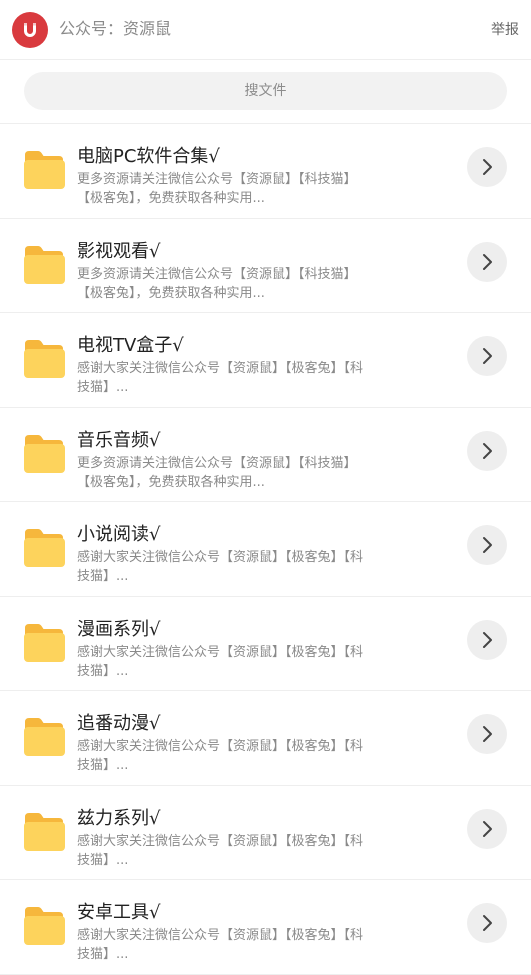  Describe the element at coordinates (119, 818) in the screenshot. I see `item-title: 兹力系列√` at that location.